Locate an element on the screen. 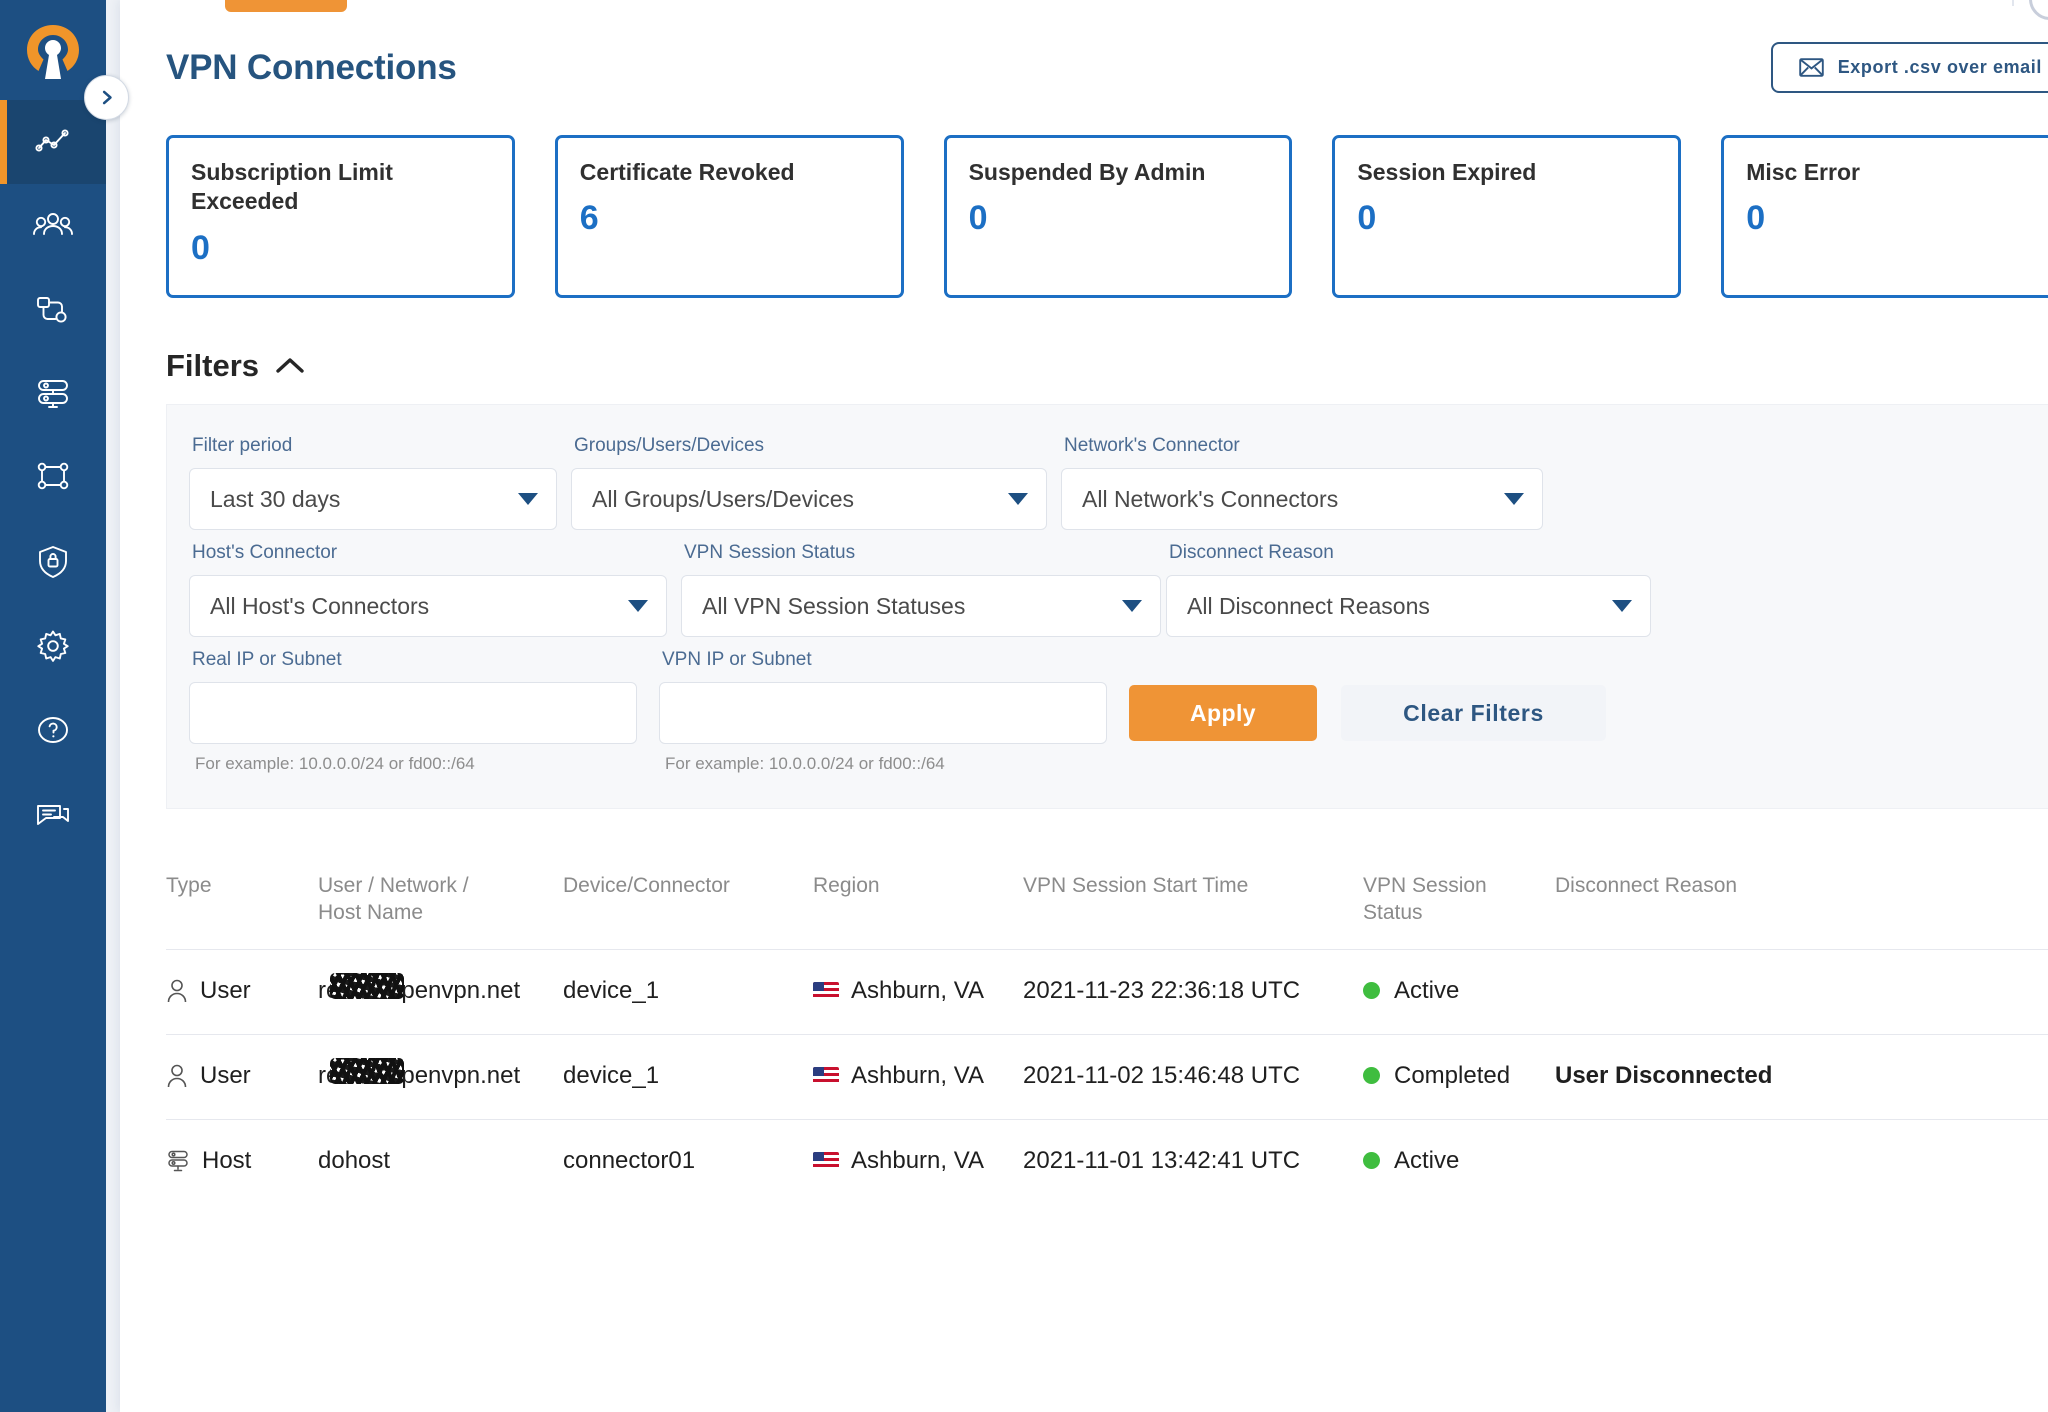  stat-card-subscription-limit-exceeded: Subscription Limit Exceeded 0 is located at coordinates (340, 216).